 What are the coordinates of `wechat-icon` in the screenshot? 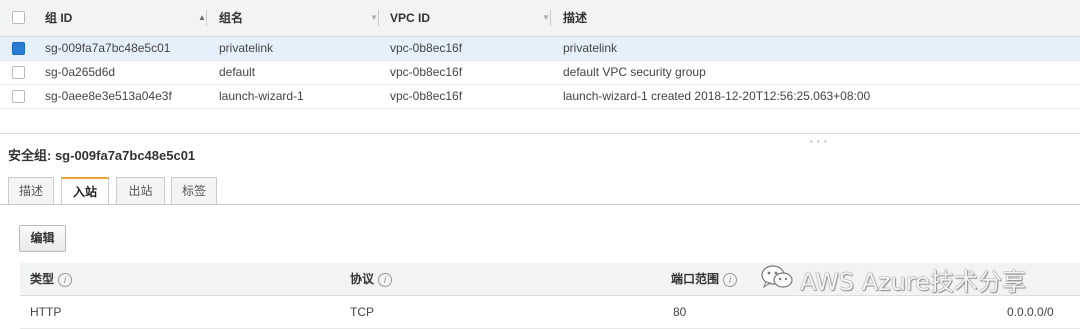 It's located at (777, 283).